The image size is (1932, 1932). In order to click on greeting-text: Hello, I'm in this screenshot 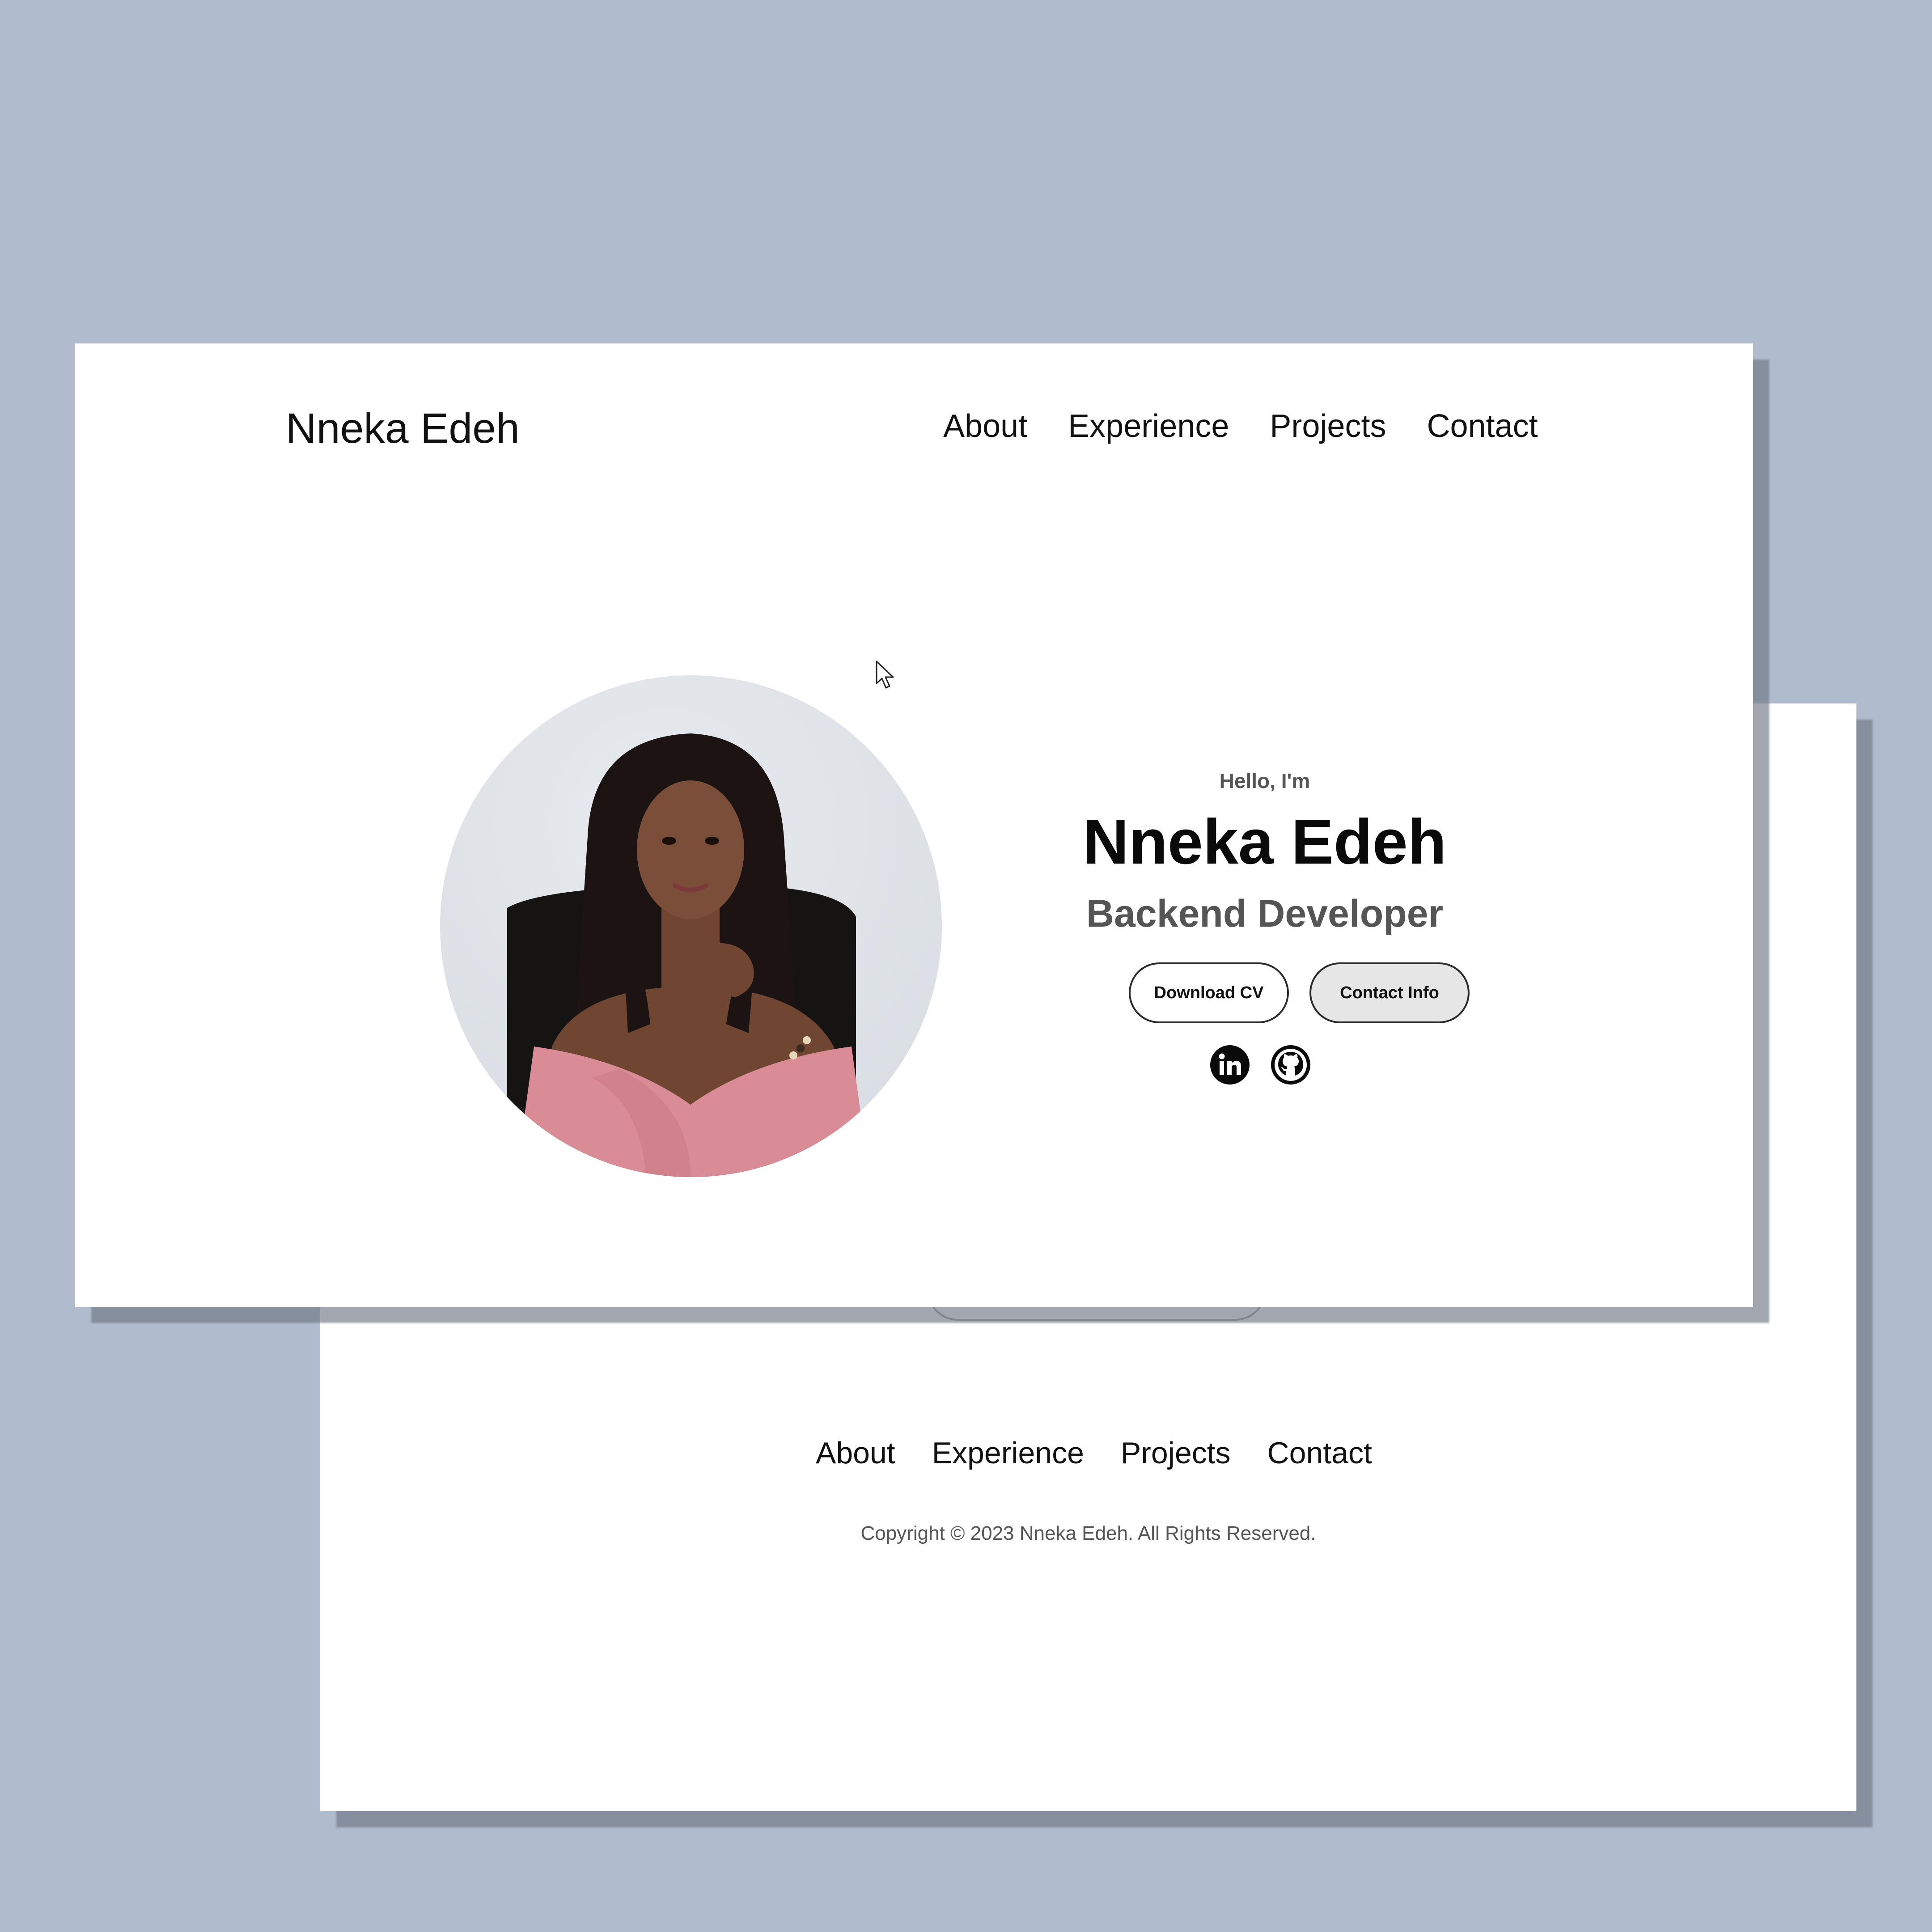, I will do `click(1264, 780)`.